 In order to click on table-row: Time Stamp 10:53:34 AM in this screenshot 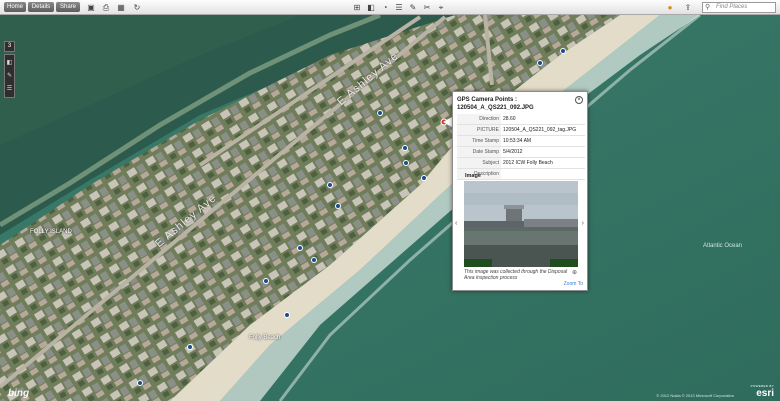, I will do `click(521, 141)`.